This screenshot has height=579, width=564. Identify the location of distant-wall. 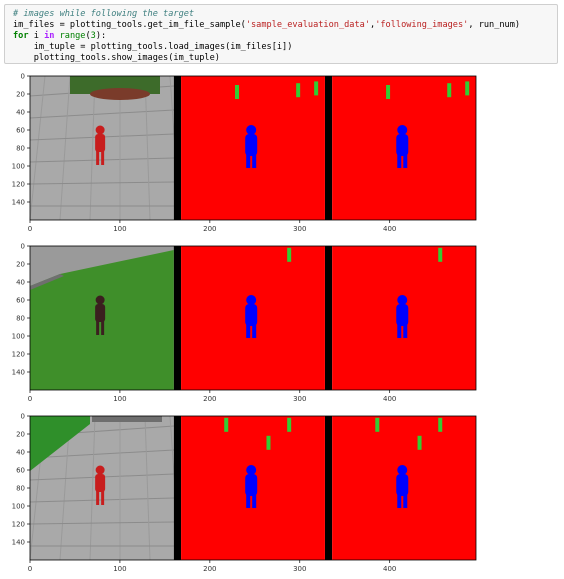
(127, 419).